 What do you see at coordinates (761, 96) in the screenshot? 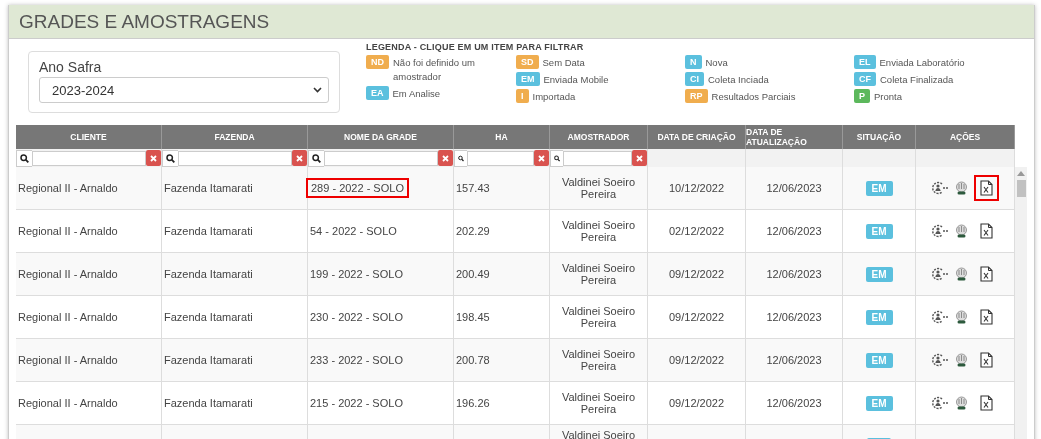
I see `legend-label: Resultados Parciais` at bounding box center [761, 96].